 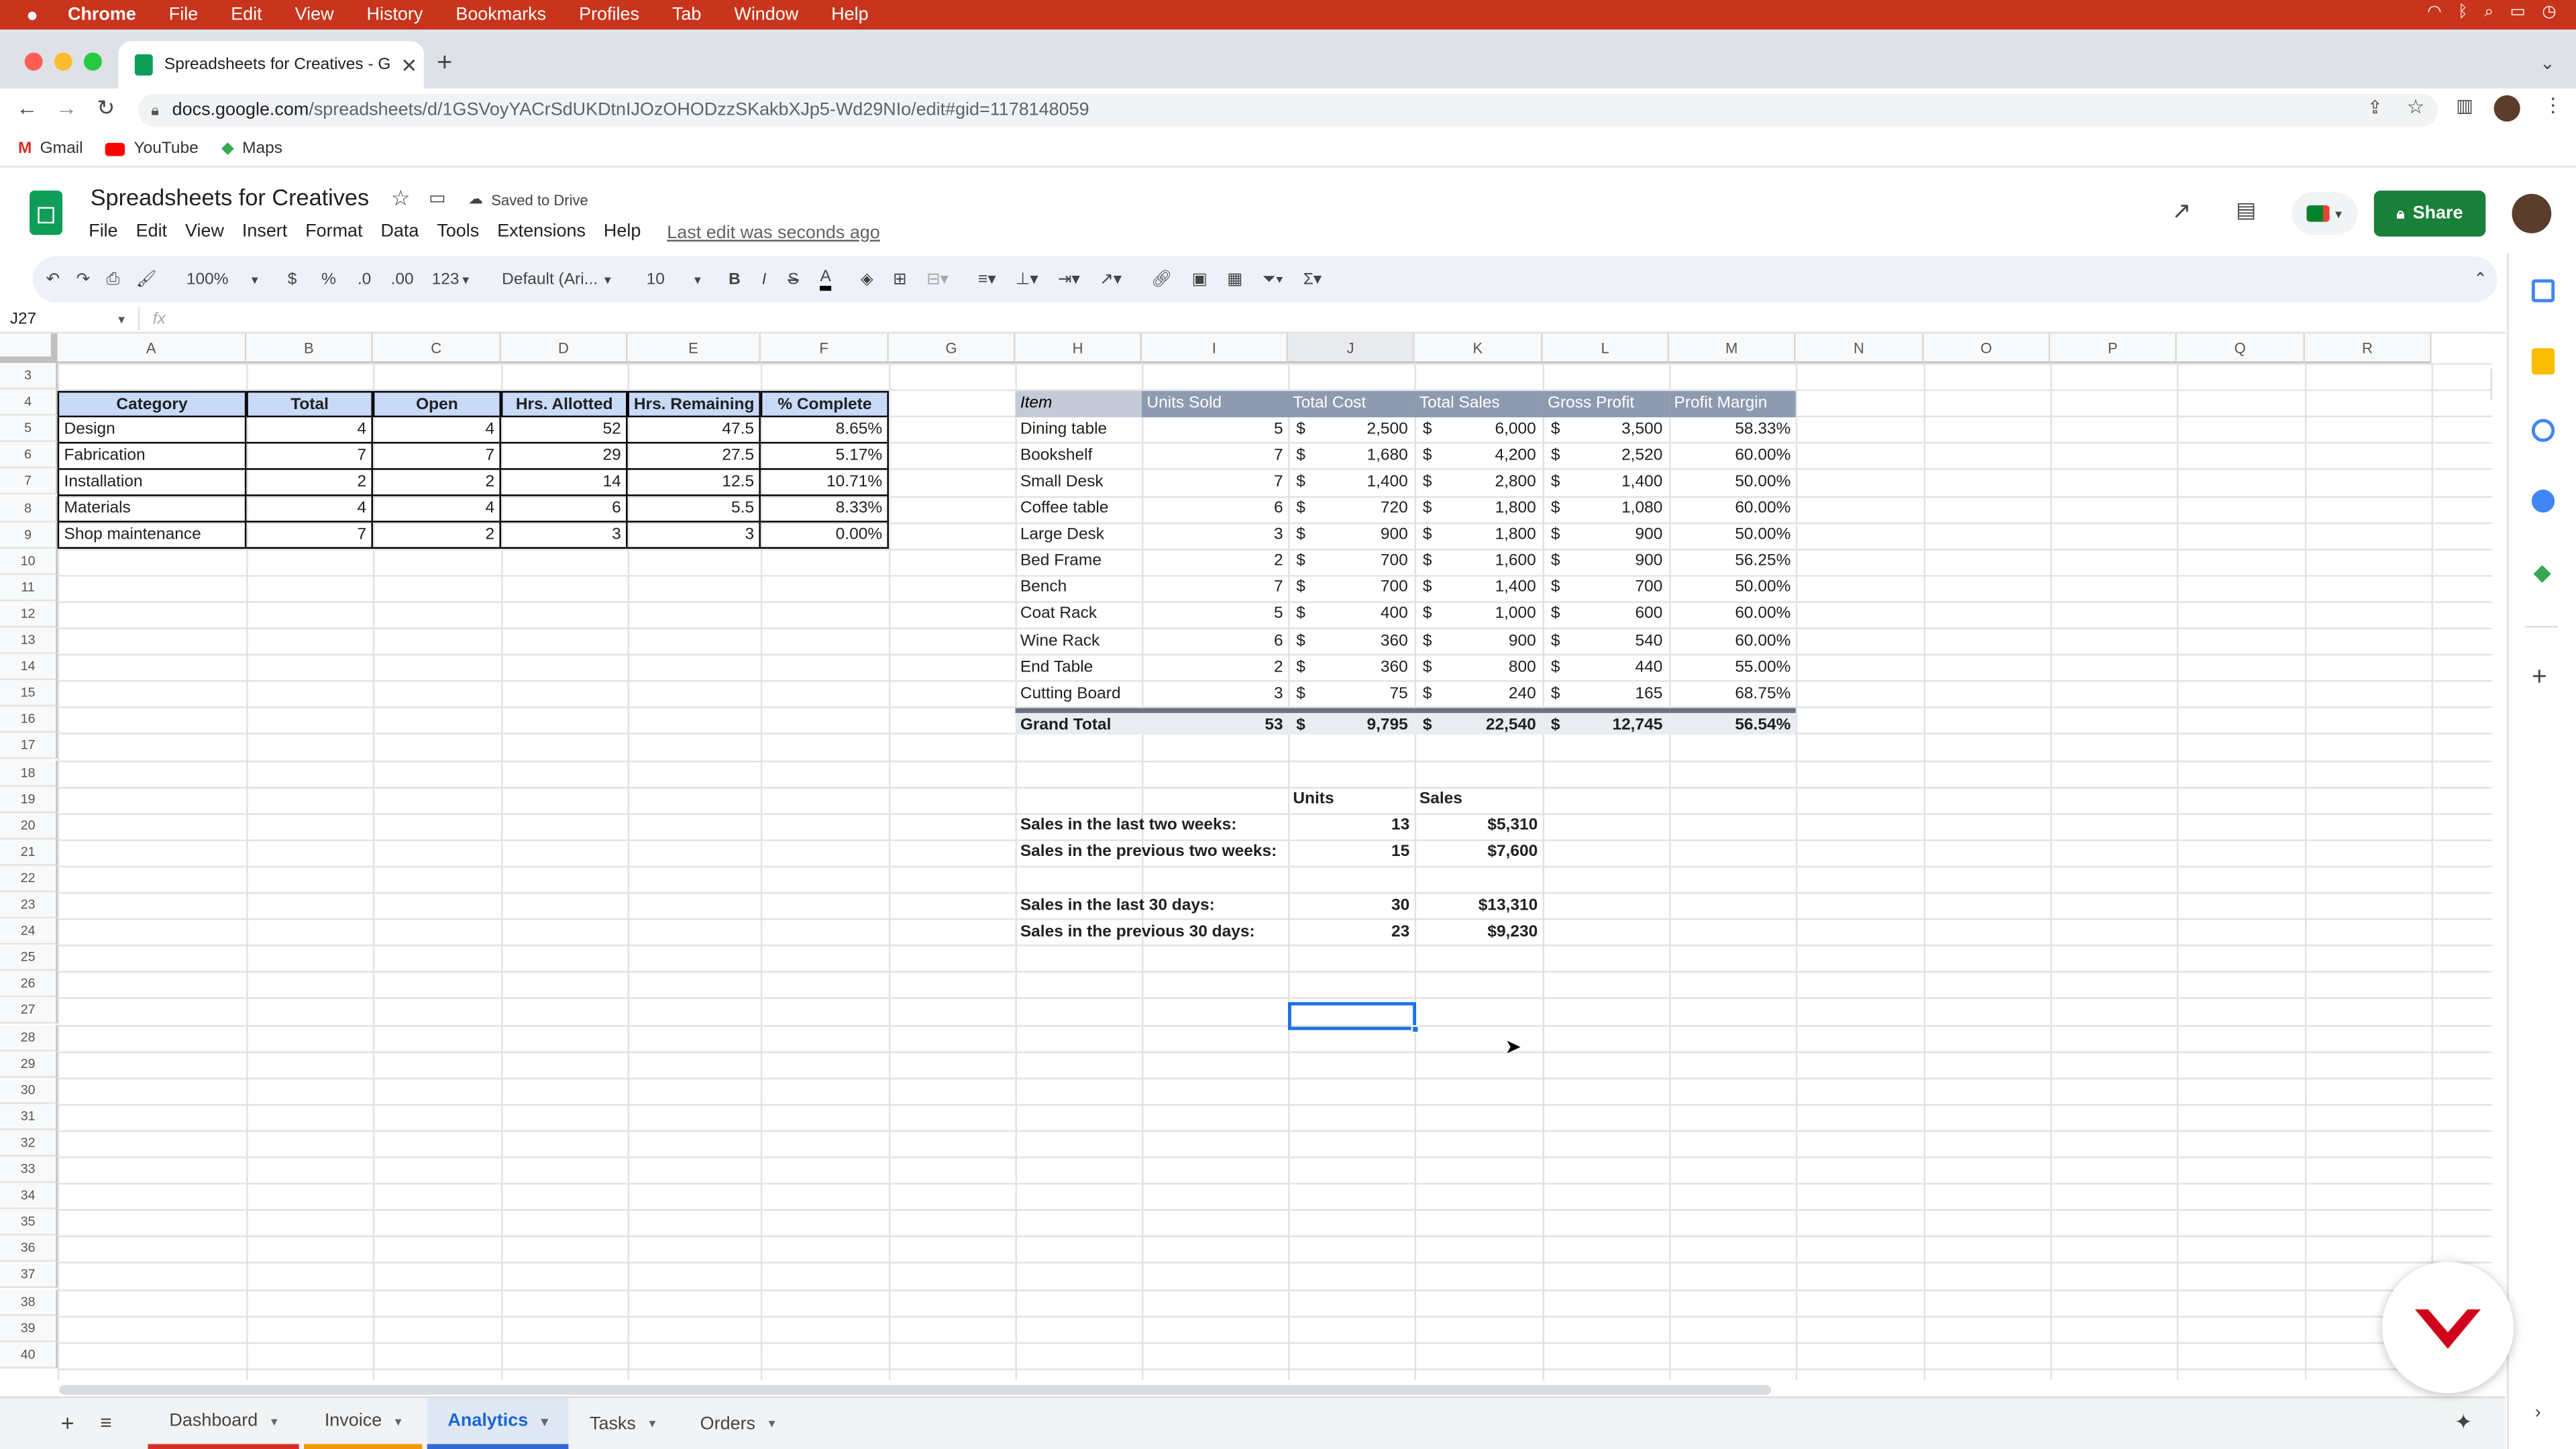 I want to click on summary-label: Sales in the previous 30 days:, so click(x=1154, y=932).